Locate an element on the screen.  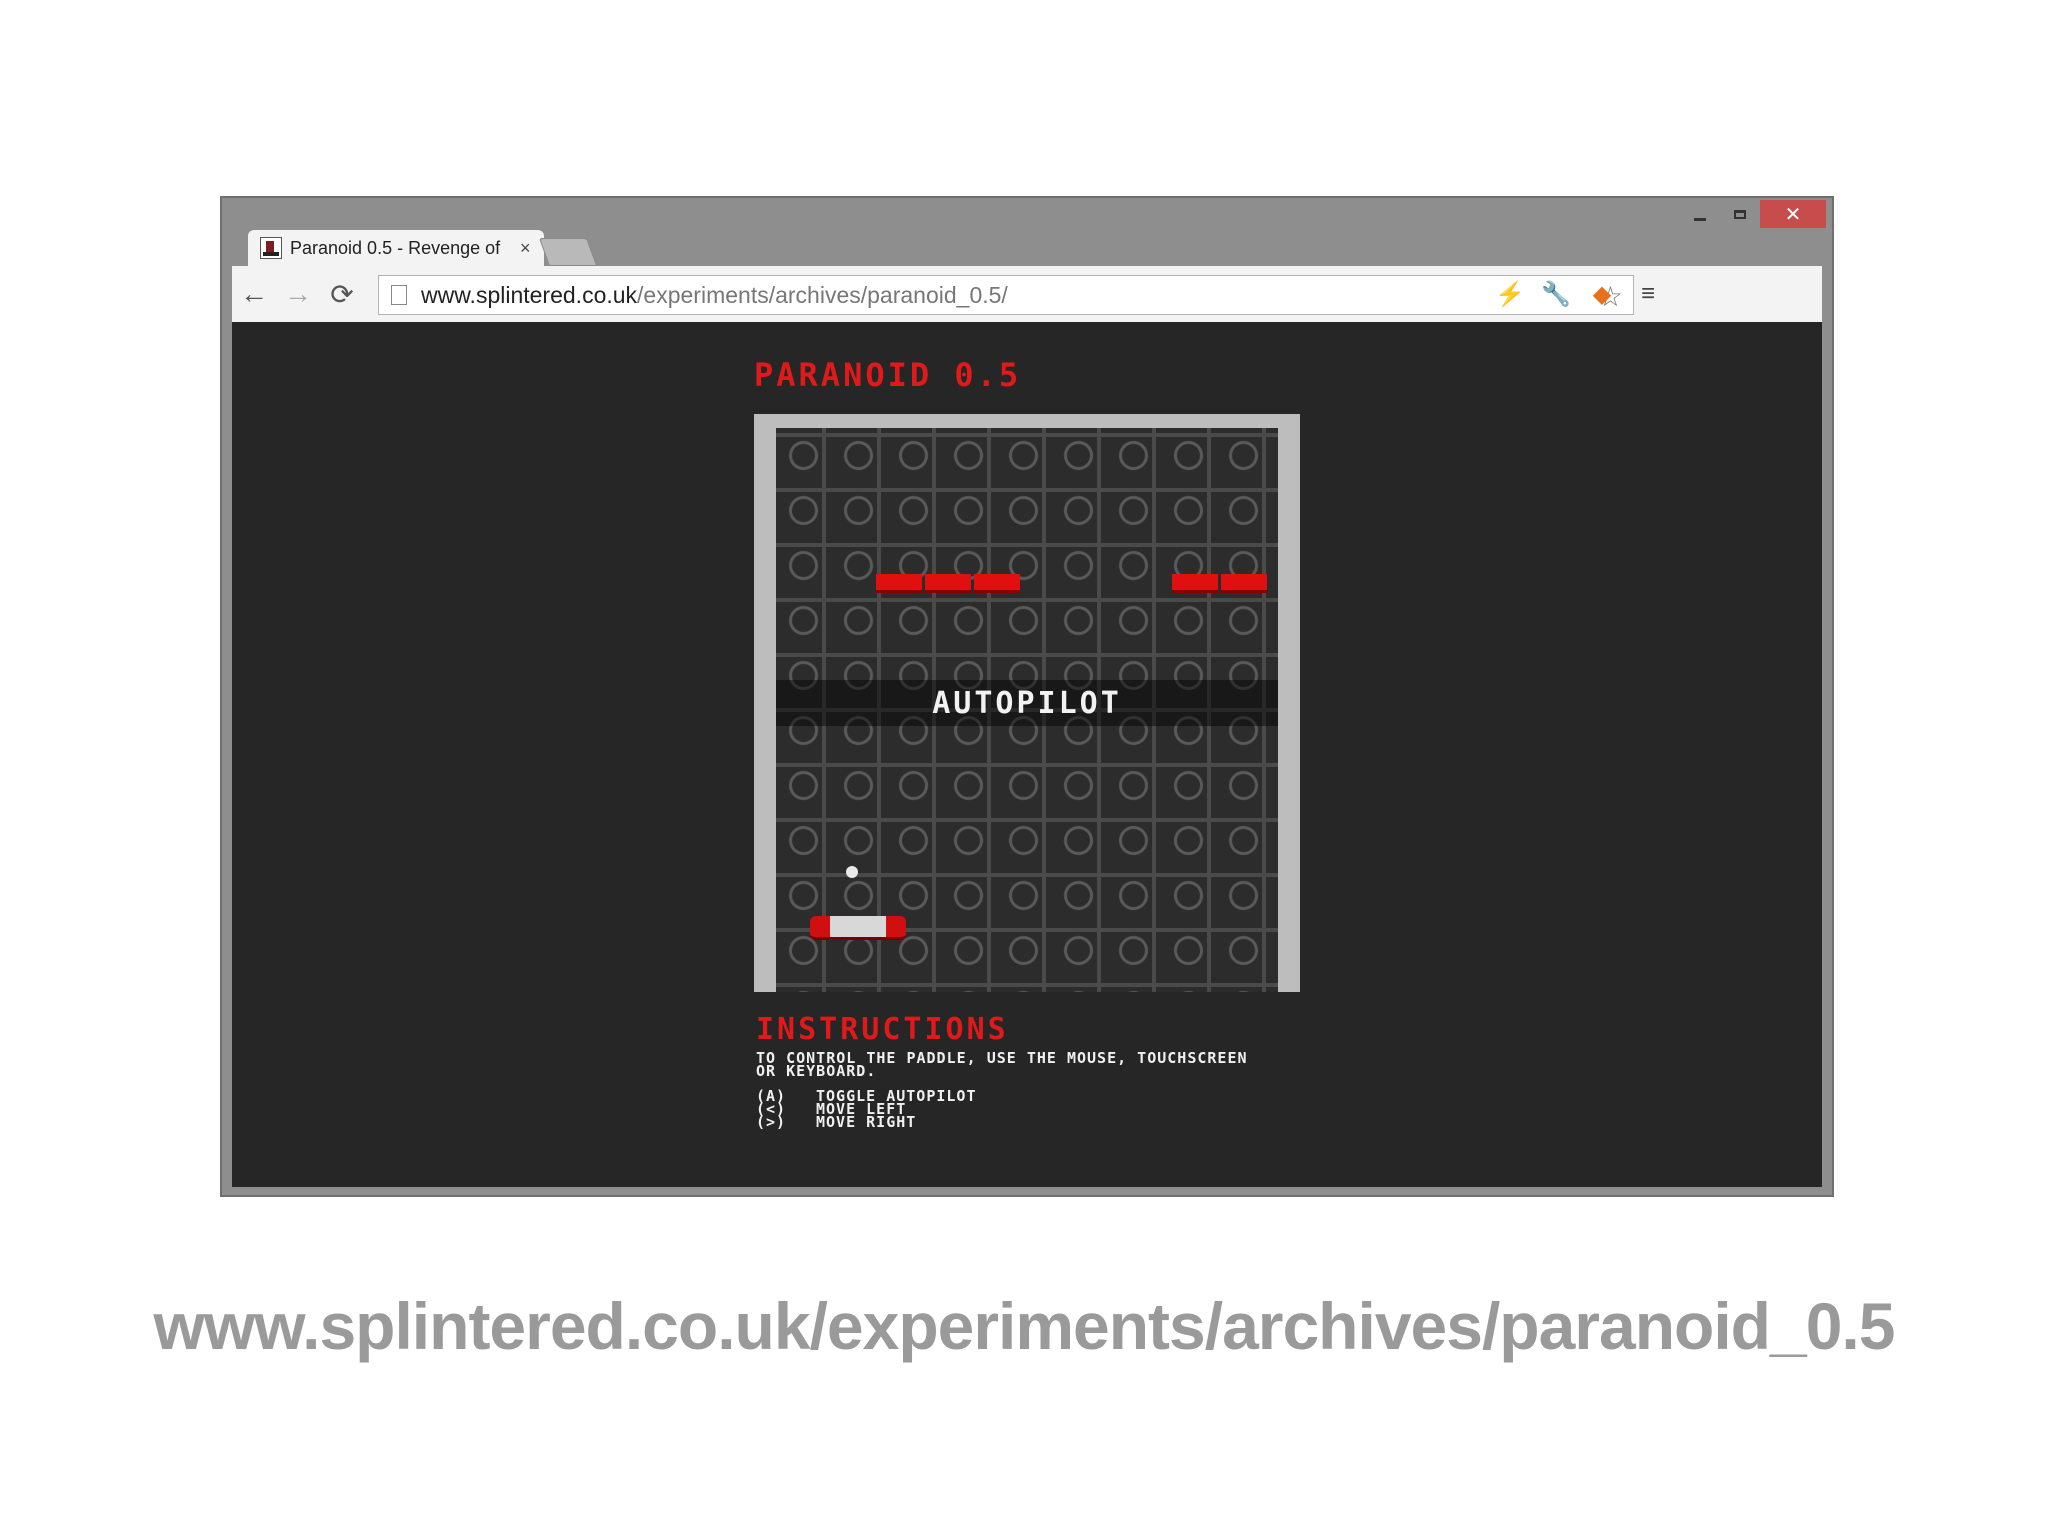
game-arena: AUTOPILOT is located at coordinates (1027, 703).